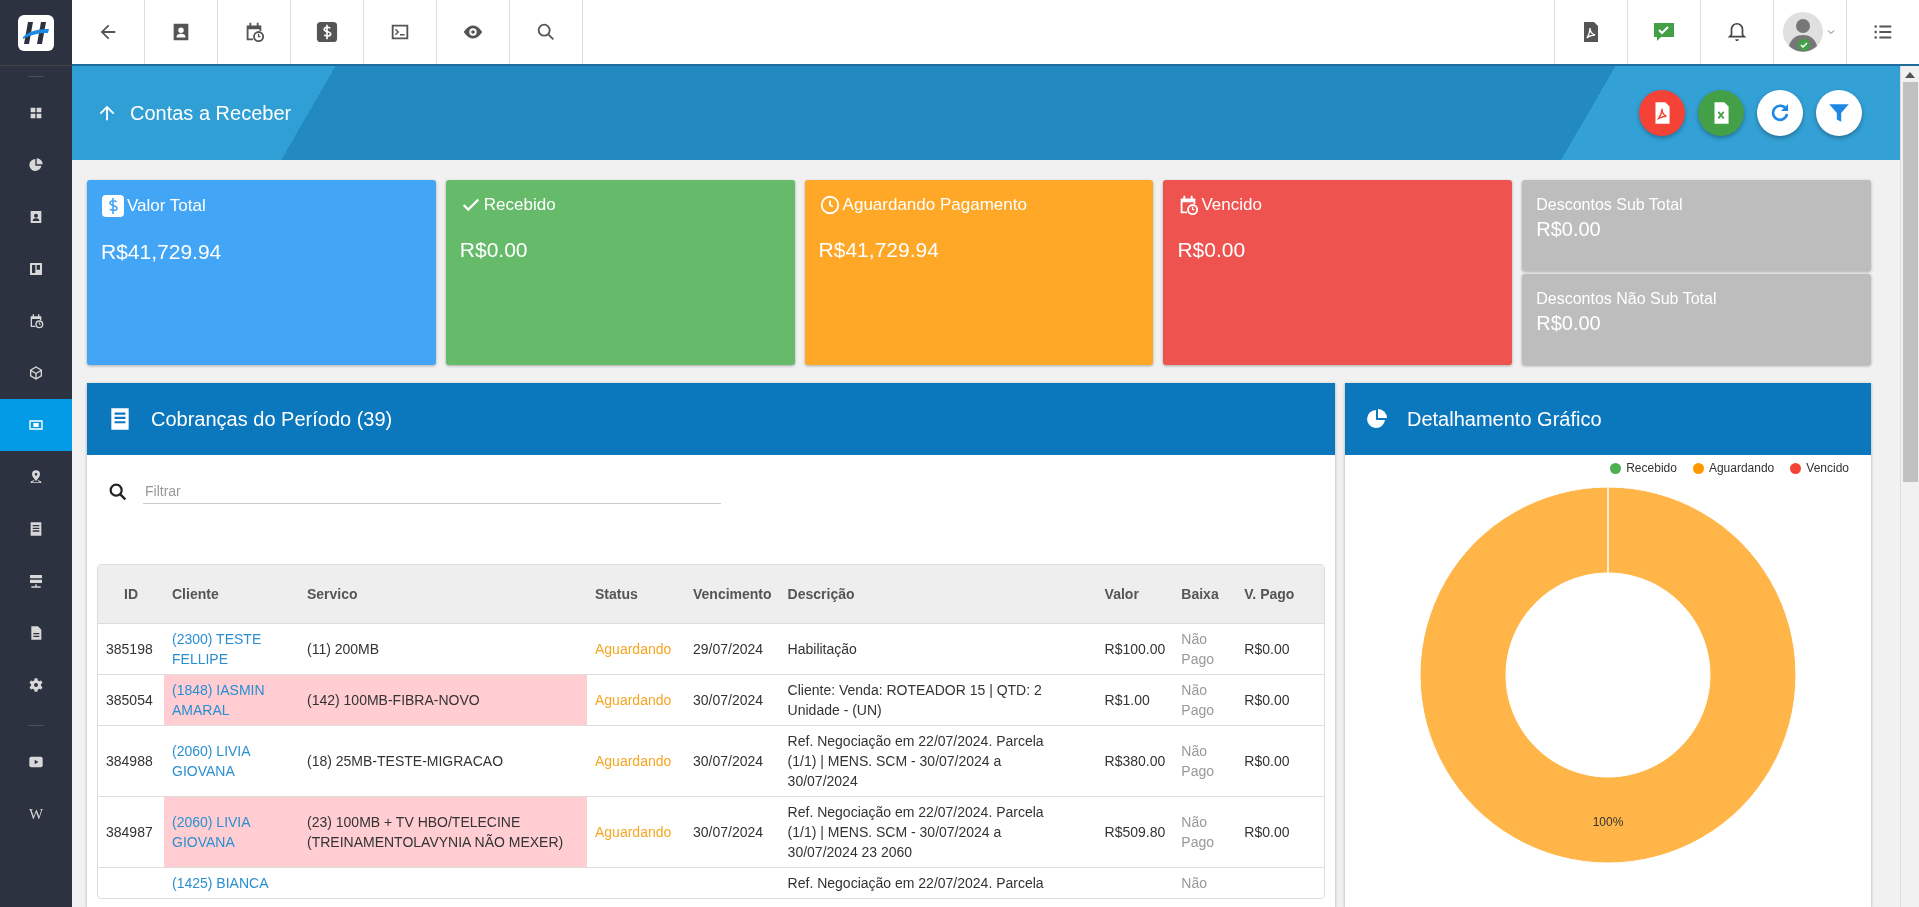 The height and width of the screenshot is (907, 1919). I want to click on service-text: (142) 100MB-FIBRA-NOVO, so click(393, 700).